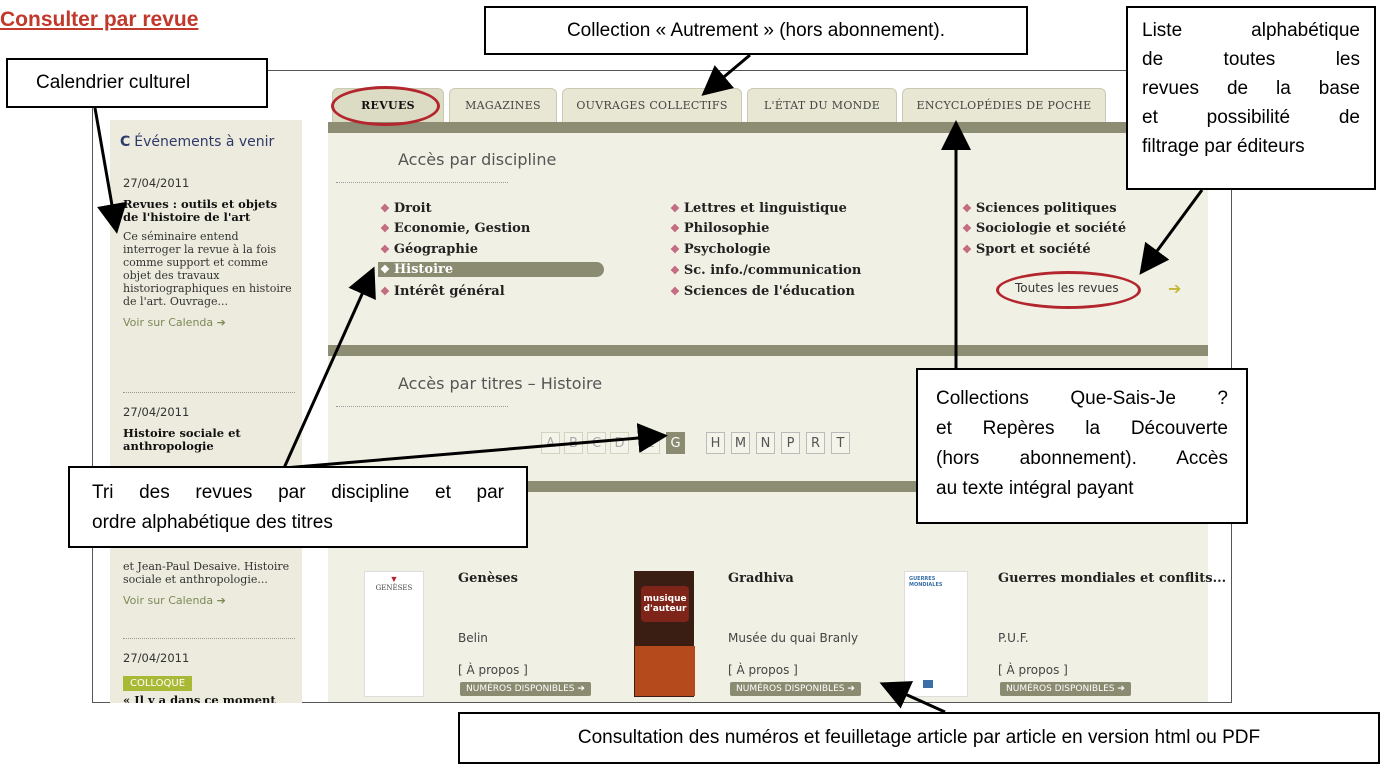 This screenshot has width=1388, height=767. I want to click on callout-line: (hors abonnement). Accès, so click(1082, 458).